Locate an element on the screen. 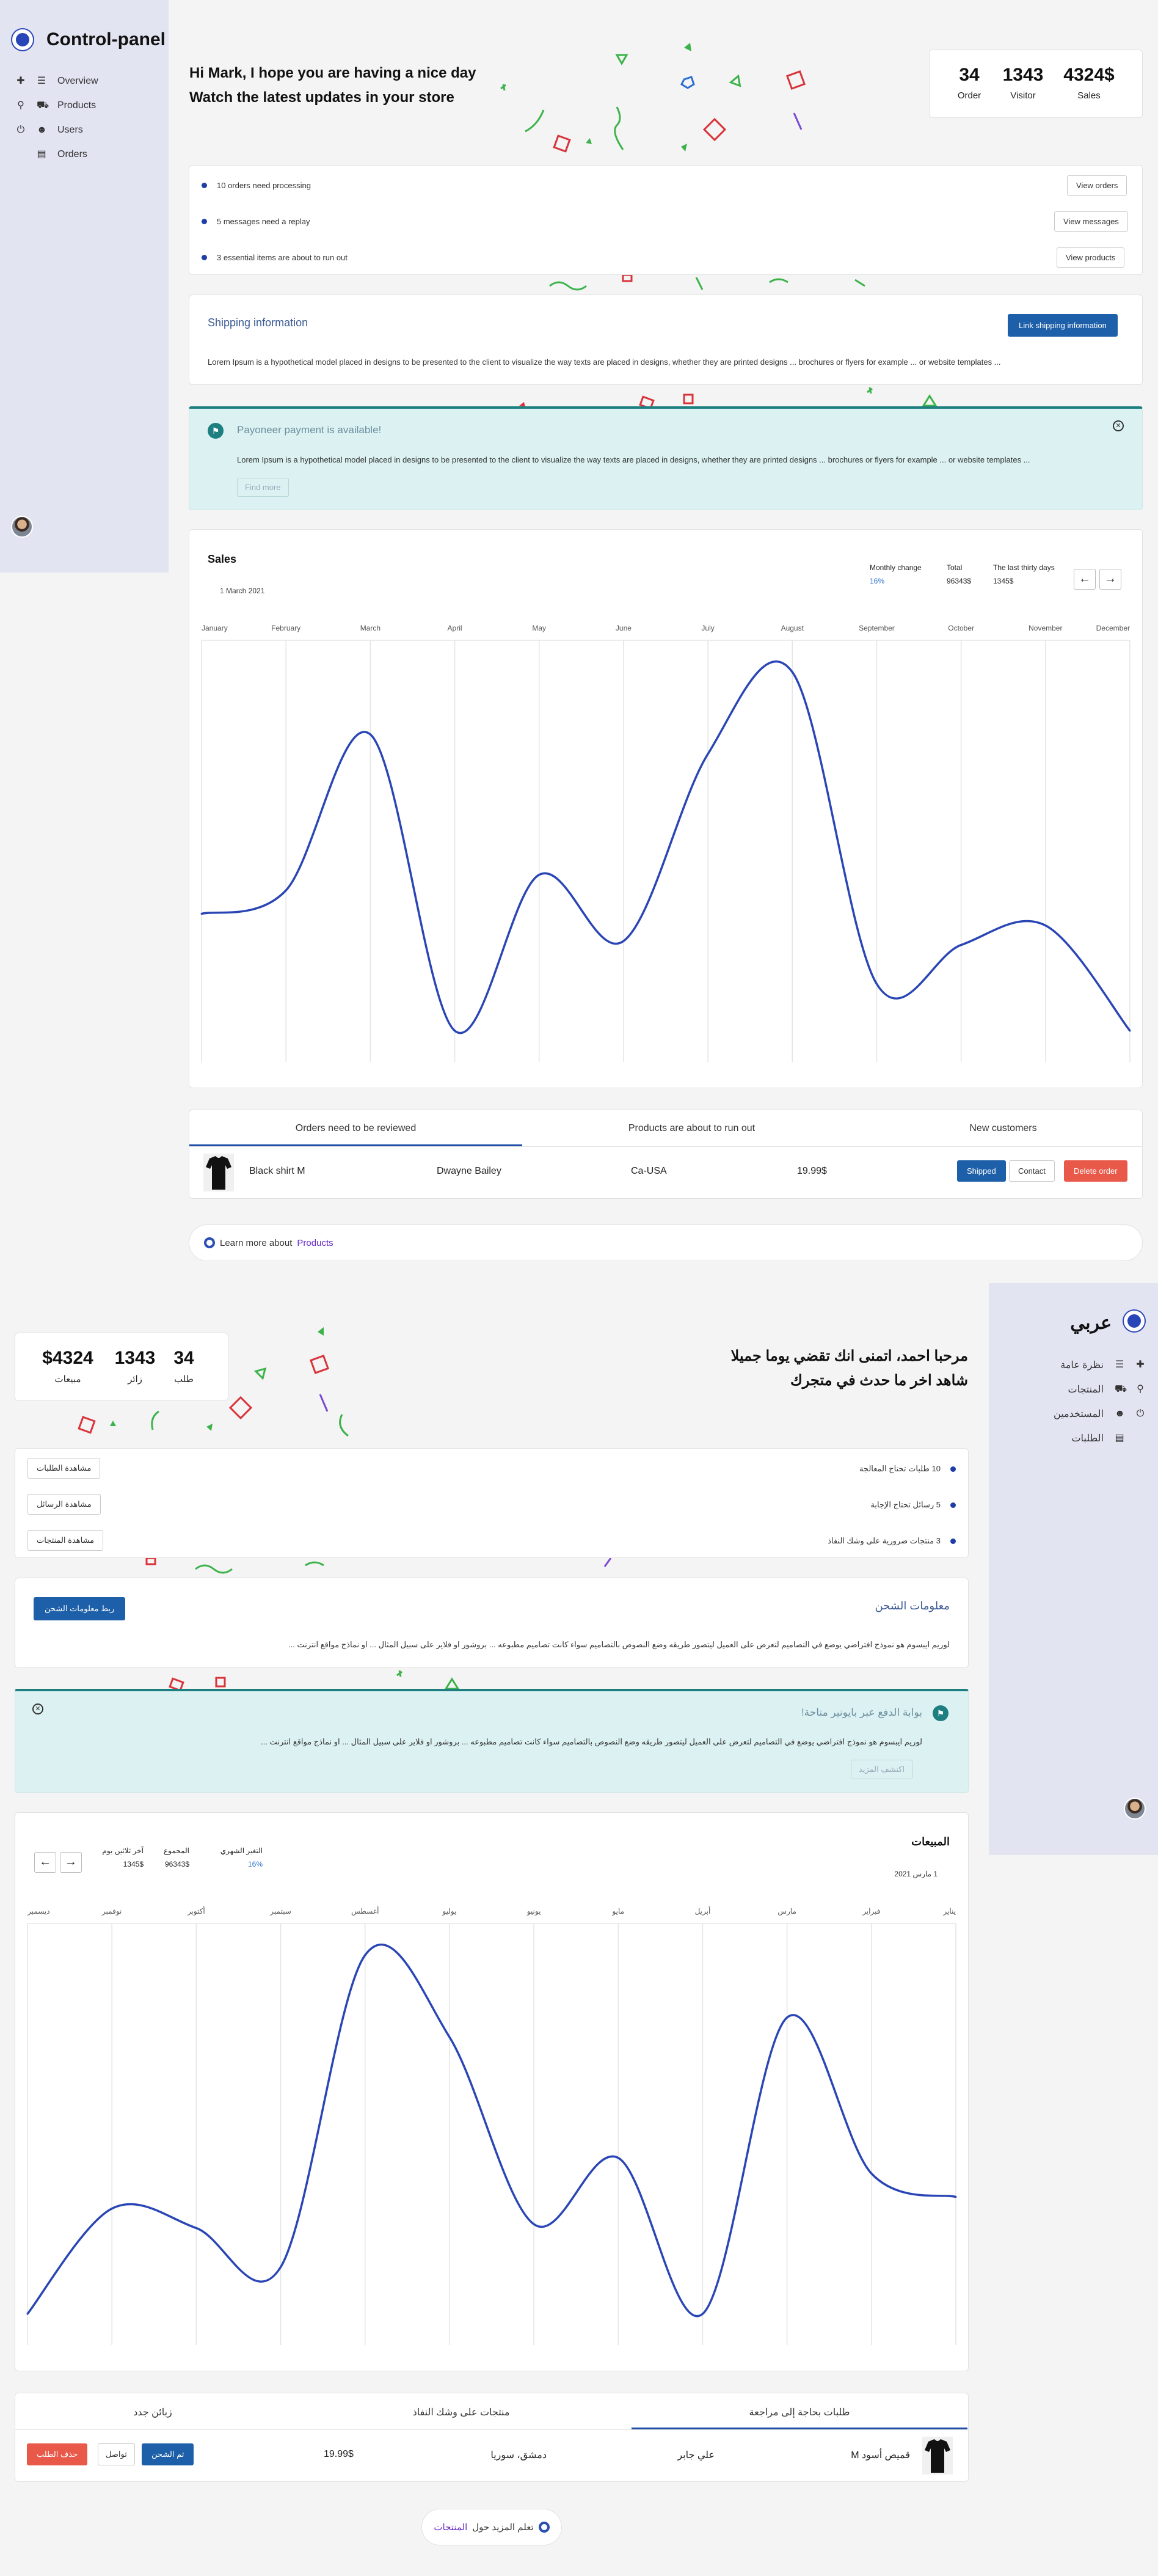 The image size is (1158, 2576). product-name: قميص أسود M is located at coordinates (881, 2455).